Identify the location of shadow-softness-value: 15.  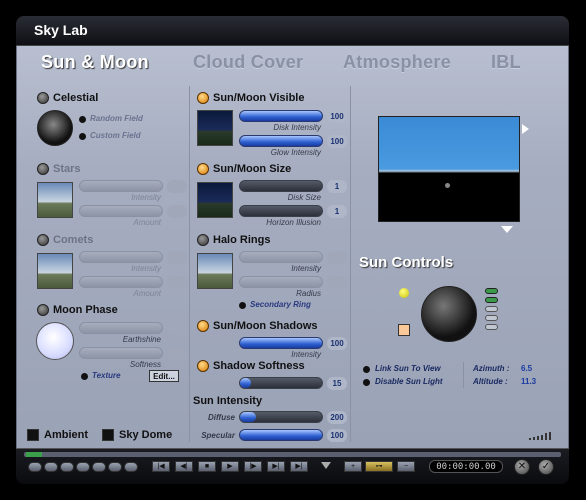
(337, 383).